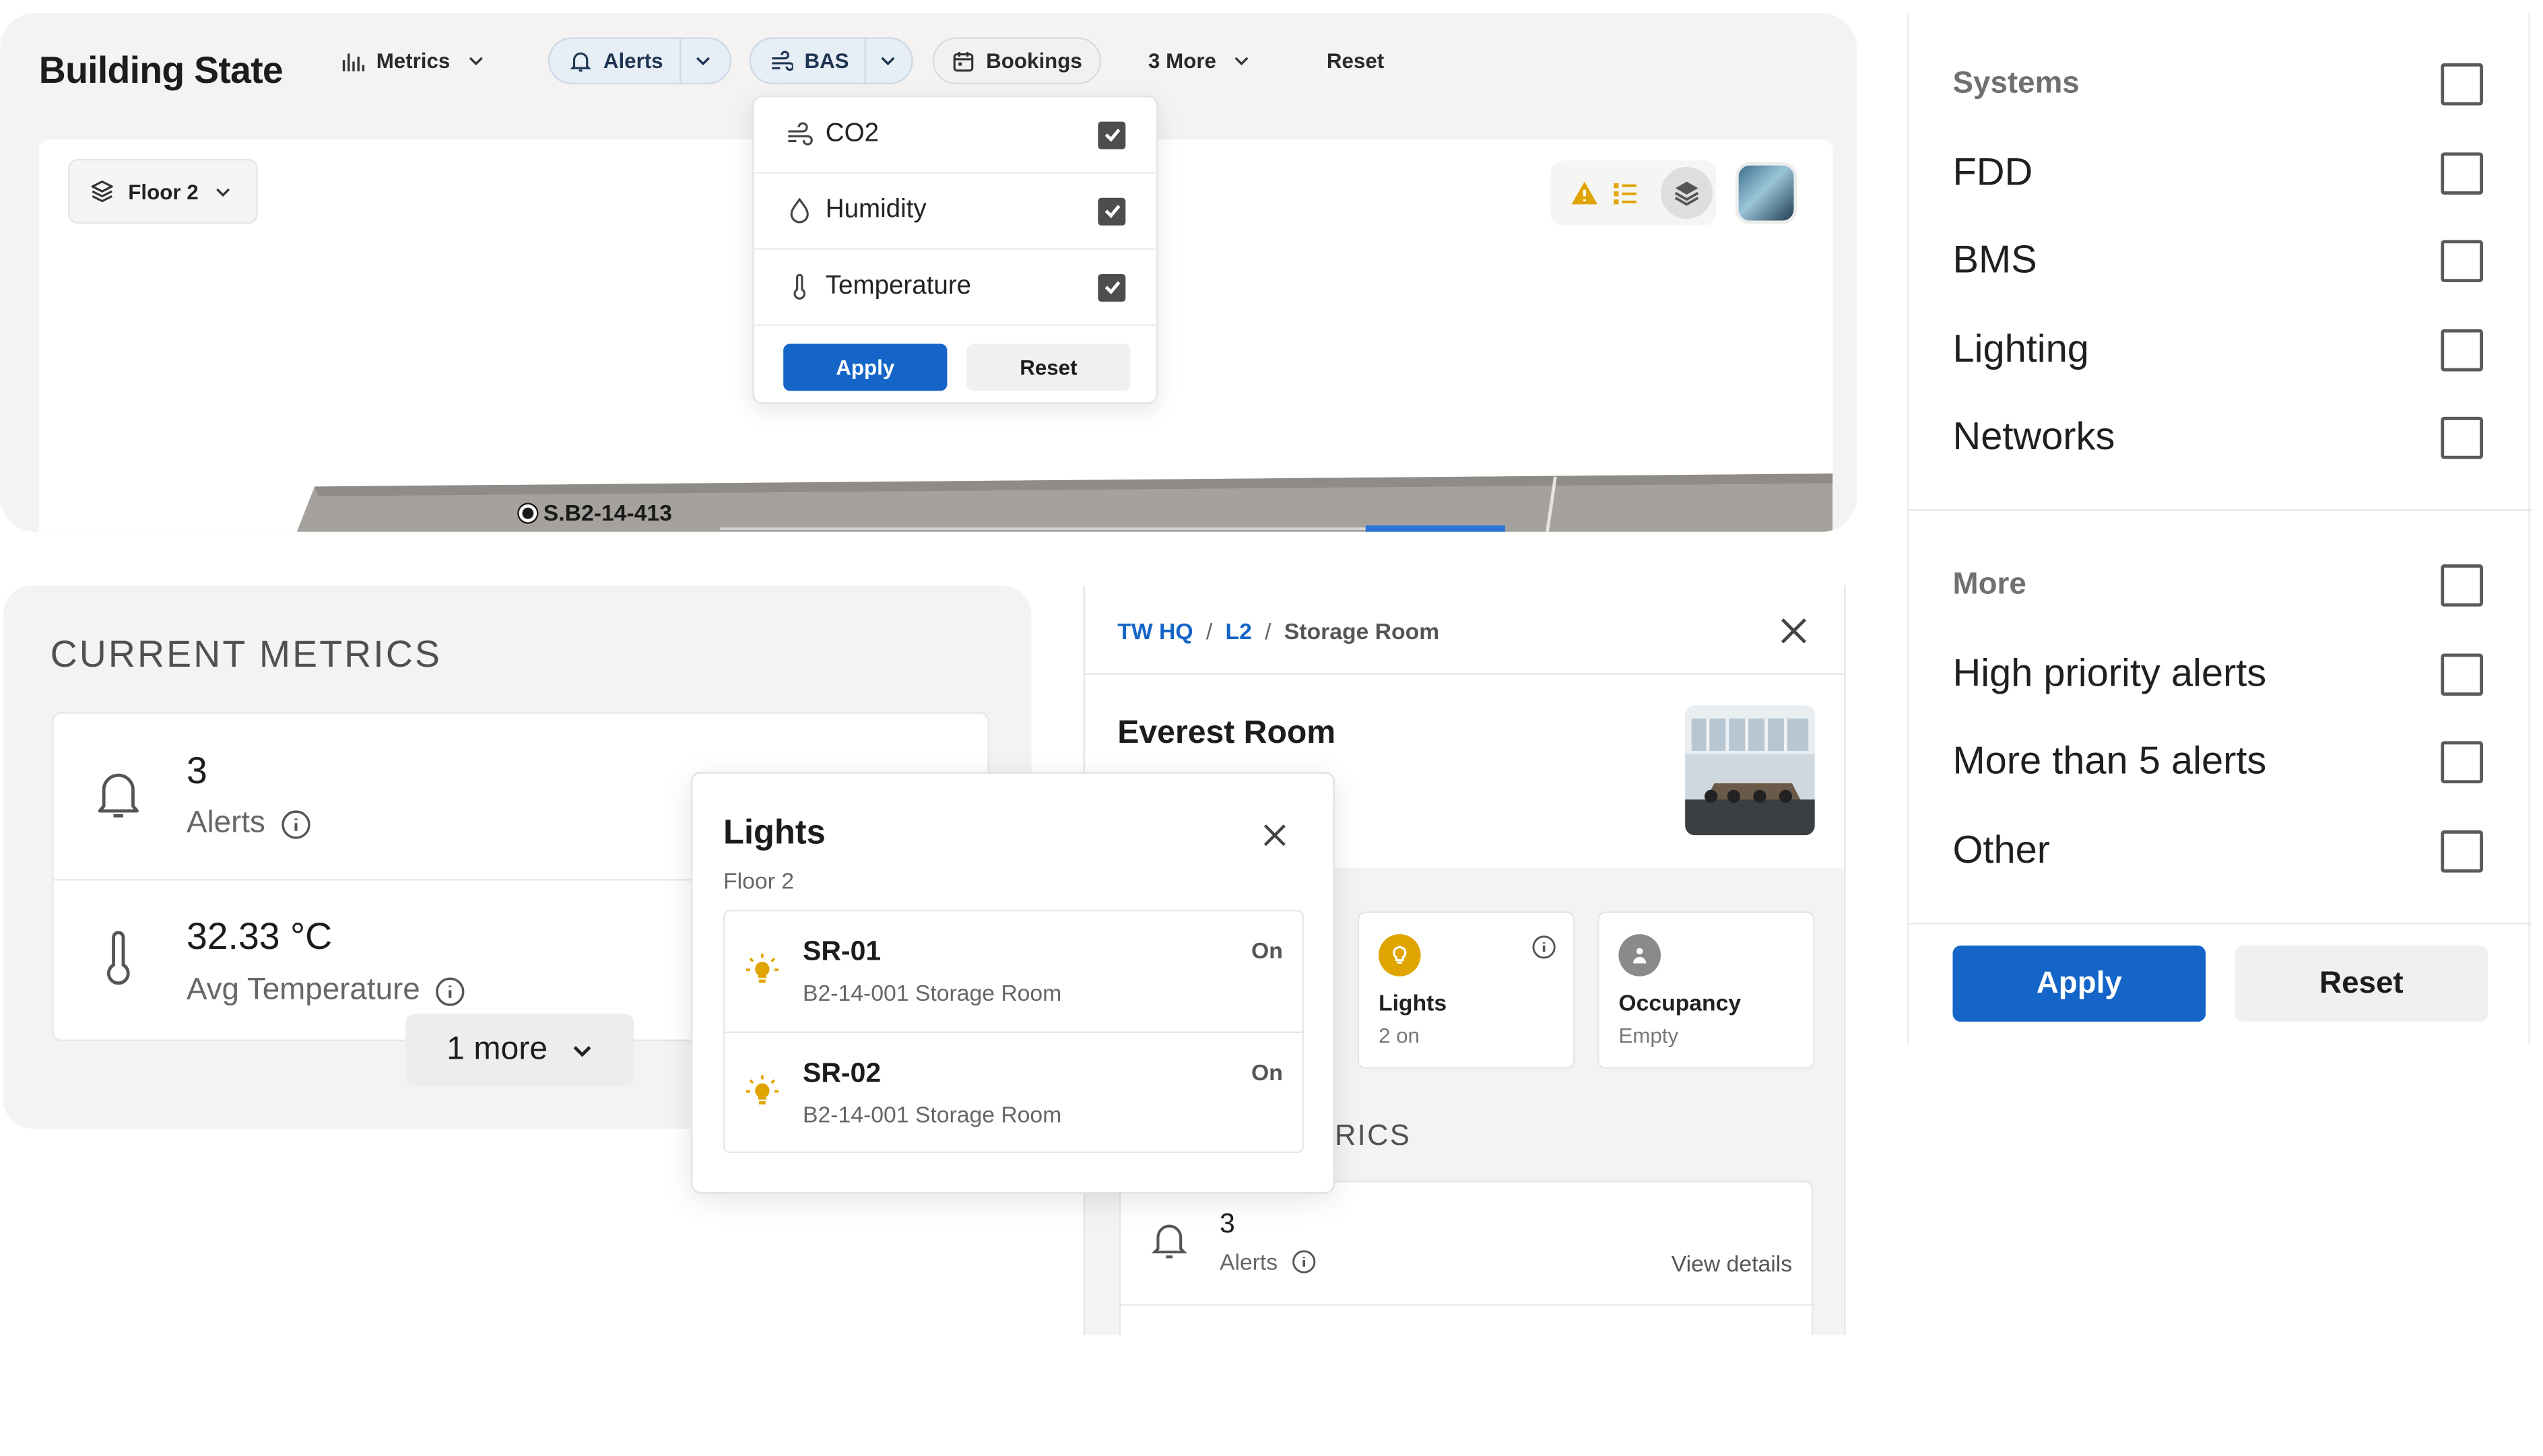  What do you see at coordinates (607, 512) in the screenshot?
I see `room-marker-label: S.B2-14-413` at bounding box center [607, 512].